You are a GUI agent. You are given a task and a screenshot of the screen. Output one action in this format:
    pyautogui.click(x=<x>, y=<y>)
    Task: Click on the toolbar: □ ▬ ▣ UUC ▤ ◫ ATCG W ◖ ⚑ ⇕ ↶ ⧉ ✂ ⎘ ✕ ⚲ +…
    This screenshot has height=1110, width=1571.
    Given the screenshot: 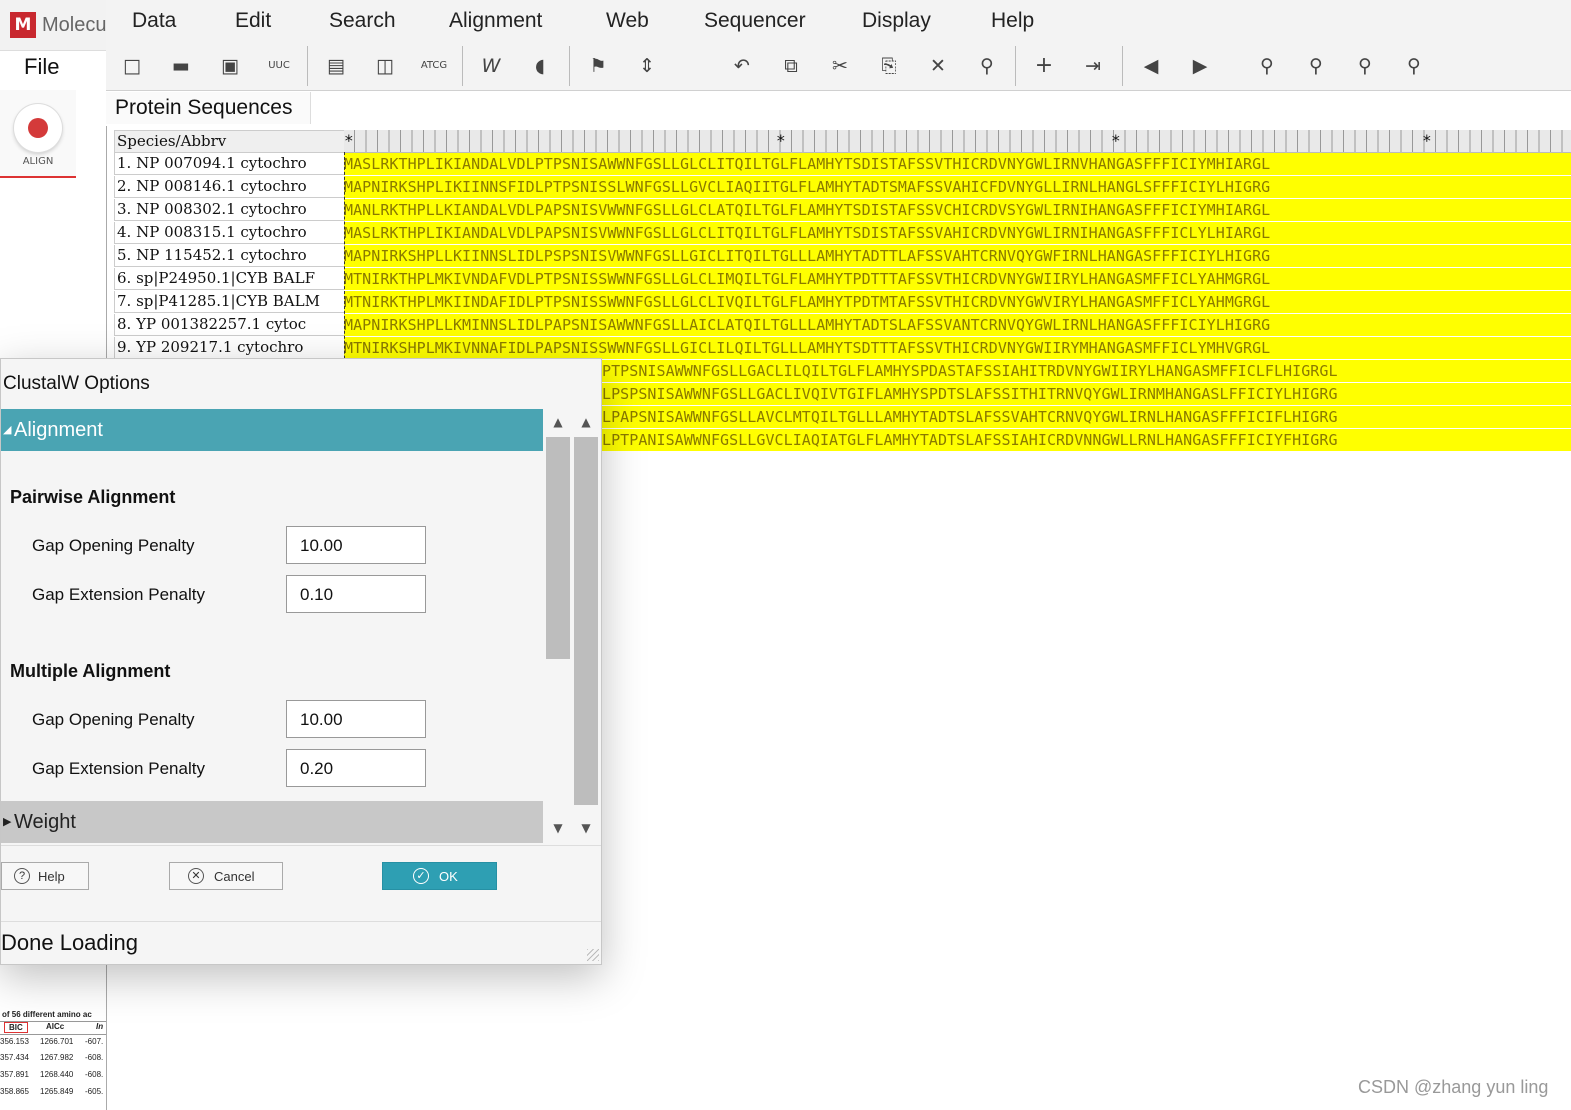 What is the action you would take?
    pyautogui.click(x=838, y=66)
    